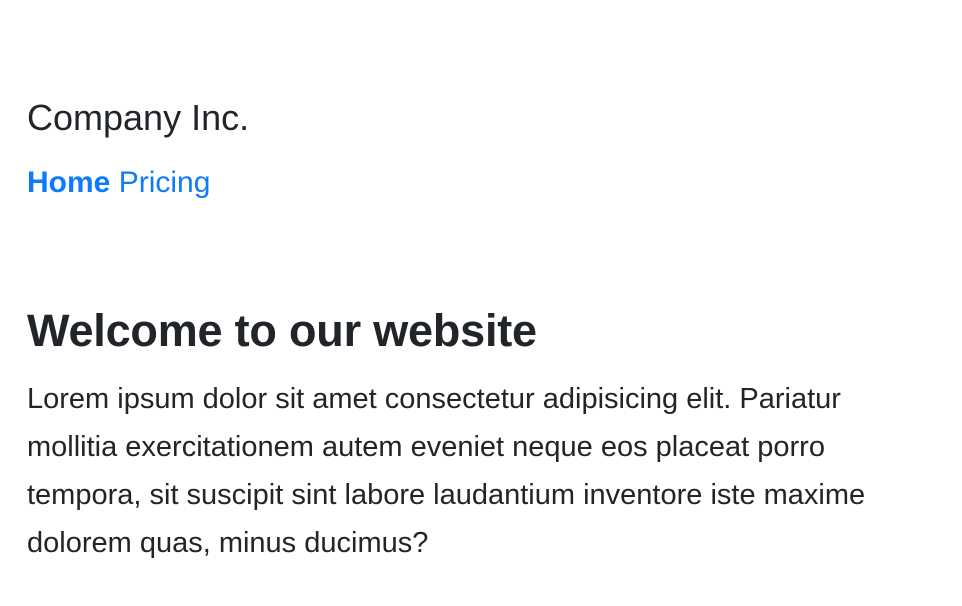 Image resolution: width=962 pixels, height=606 pixels. I want to click on page-title: Welcome to our website, so click(282, 330).